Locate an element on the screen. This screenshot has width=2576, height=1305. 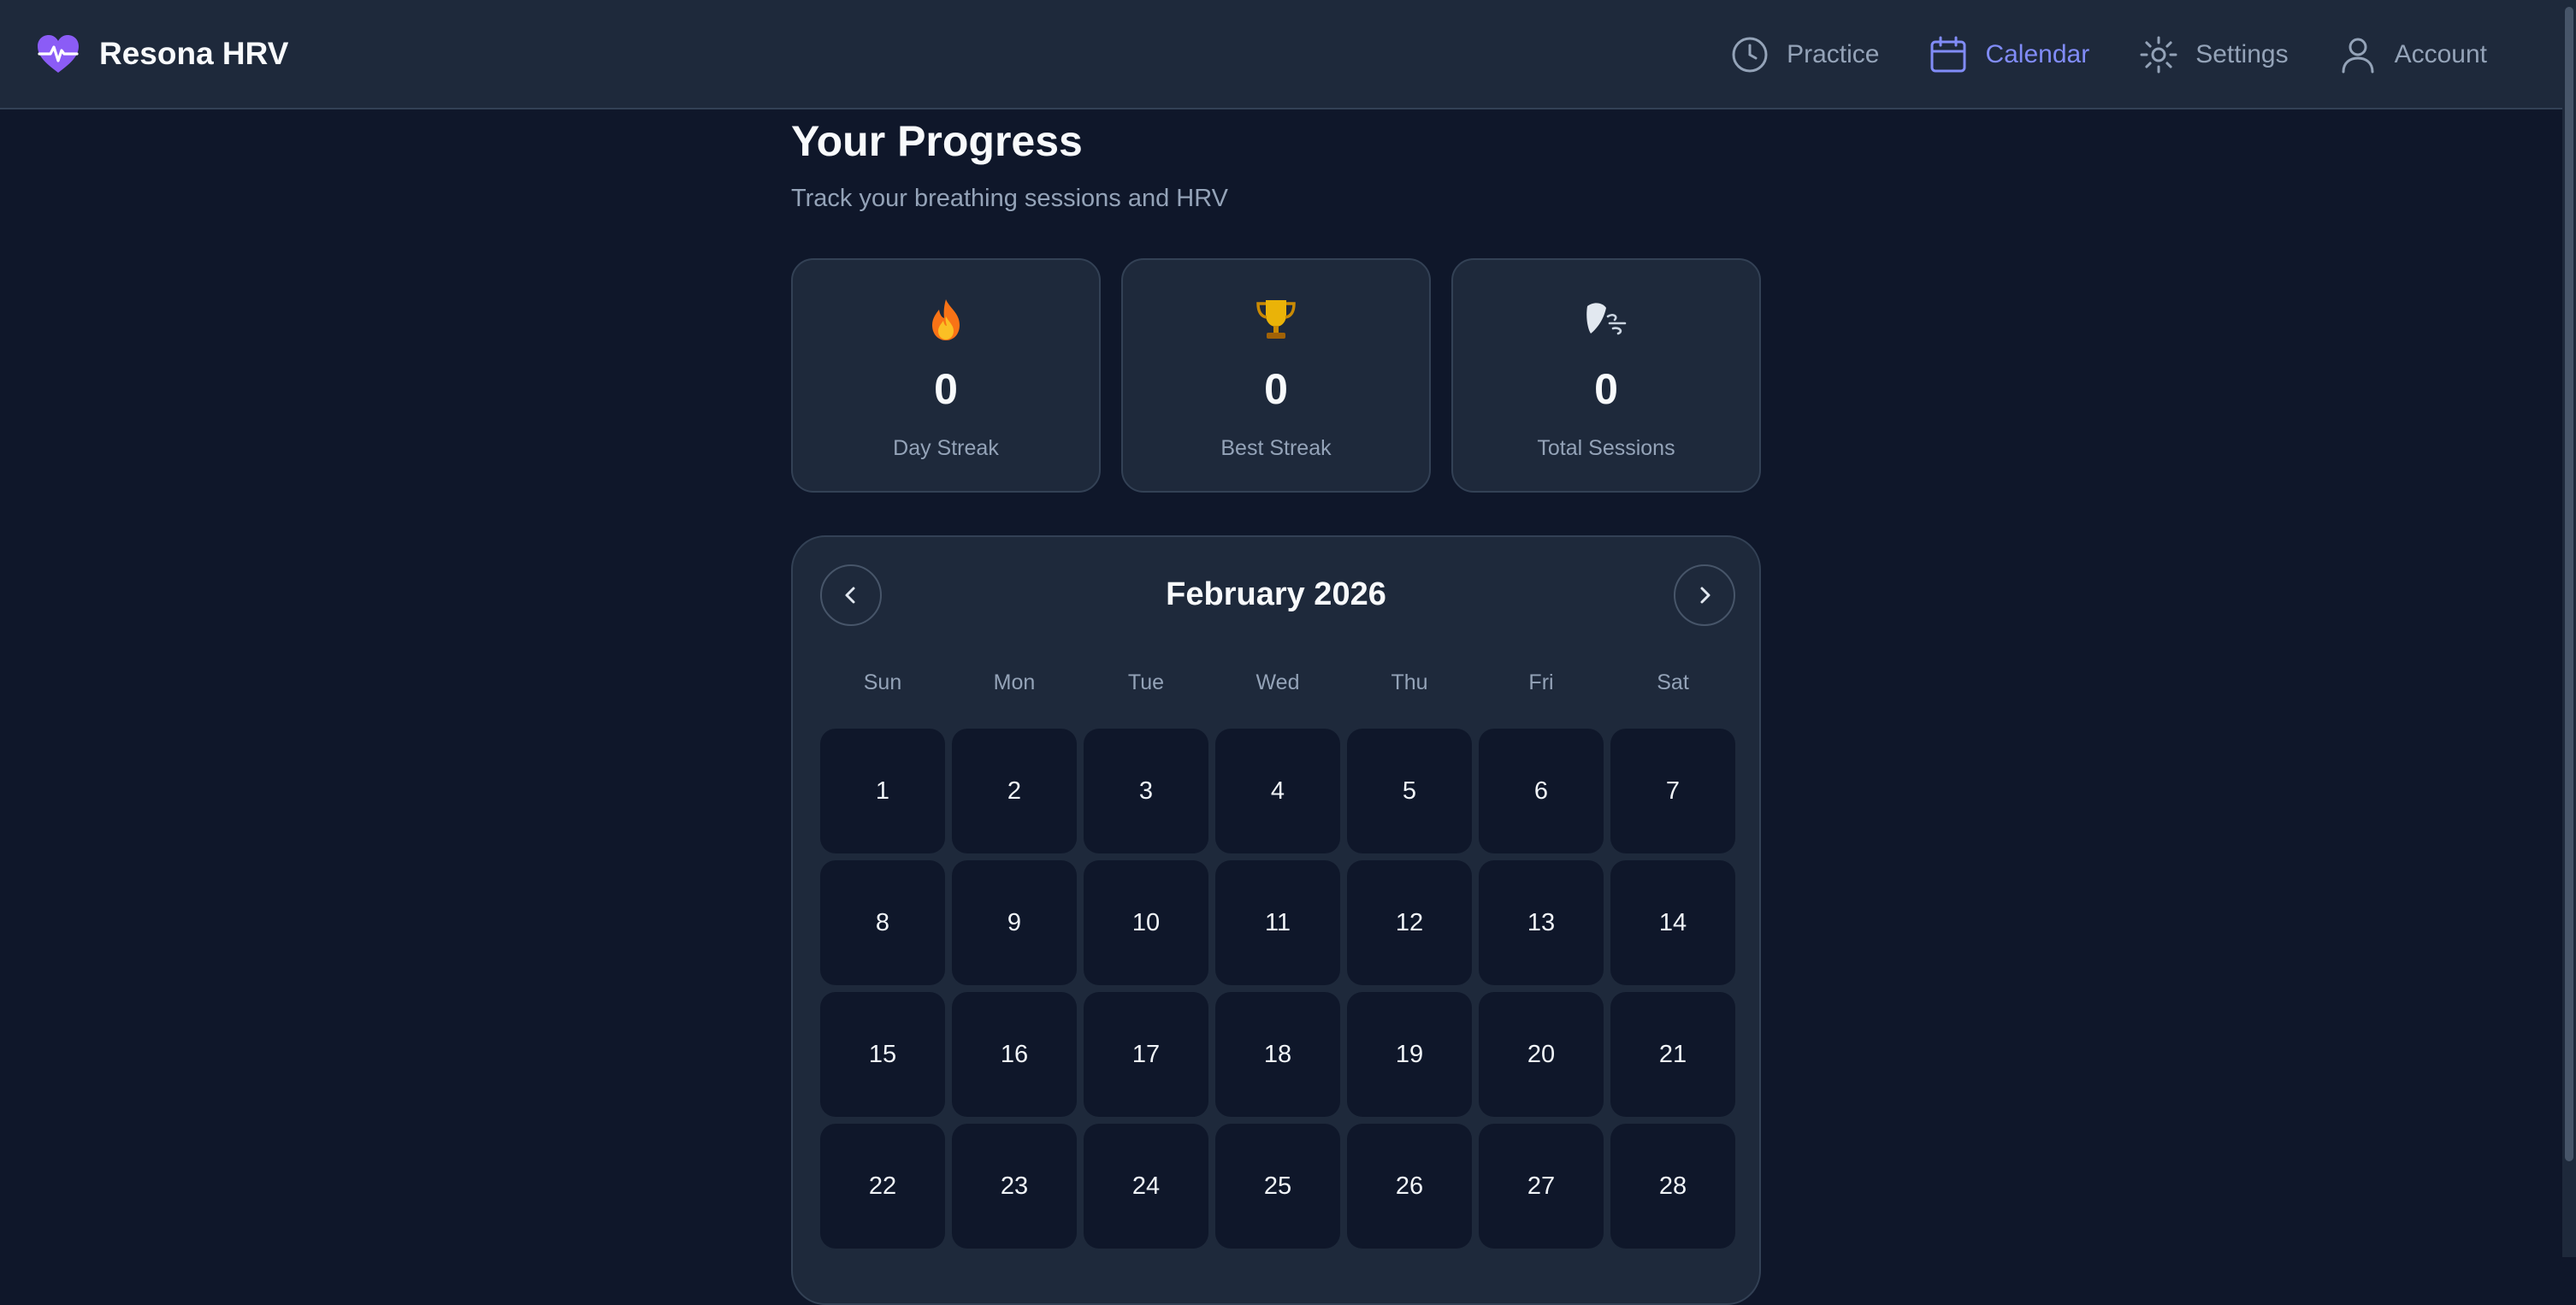
nav-calendar-label: Calendar is located at coordinates (2037, 54).